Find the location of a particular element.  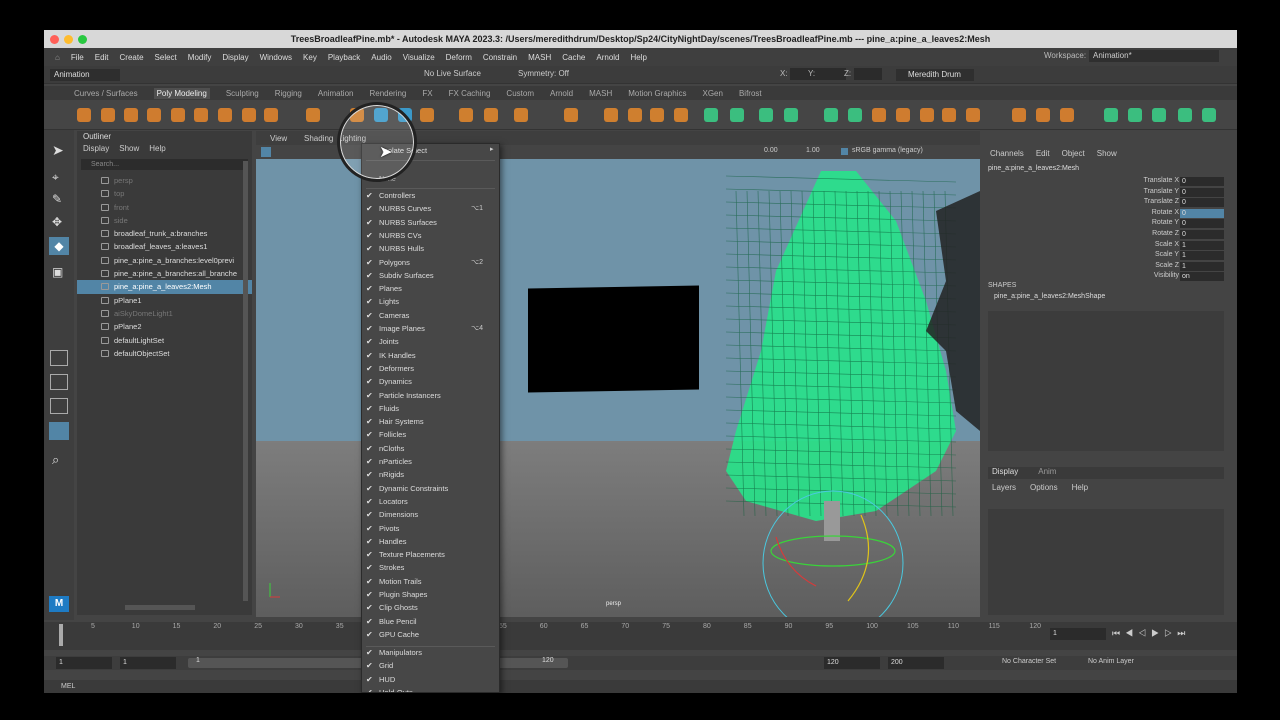

show-menu-item: Joints is located at coordinates (389, 341).